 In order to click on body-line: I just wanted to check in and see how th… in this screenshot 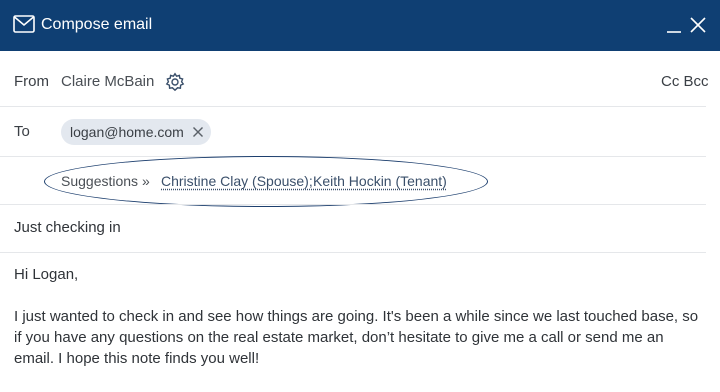, I will do `click(356, 316)`.